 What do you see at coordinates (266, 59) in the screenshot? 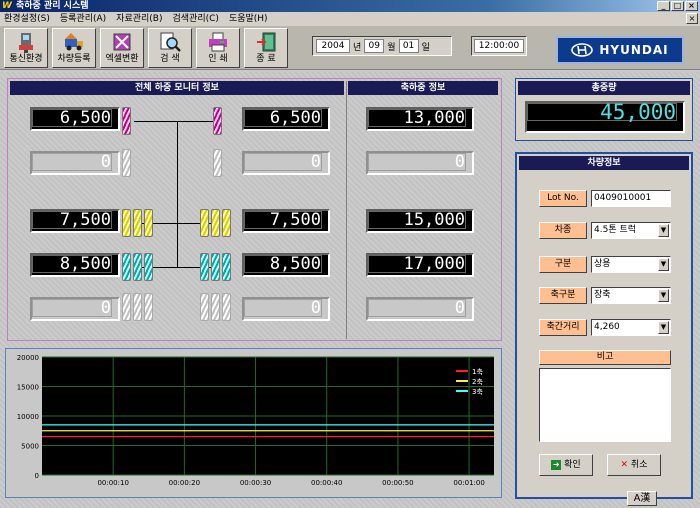
I see `toolbar-label: 종 료` at bounding box center [266, 59].